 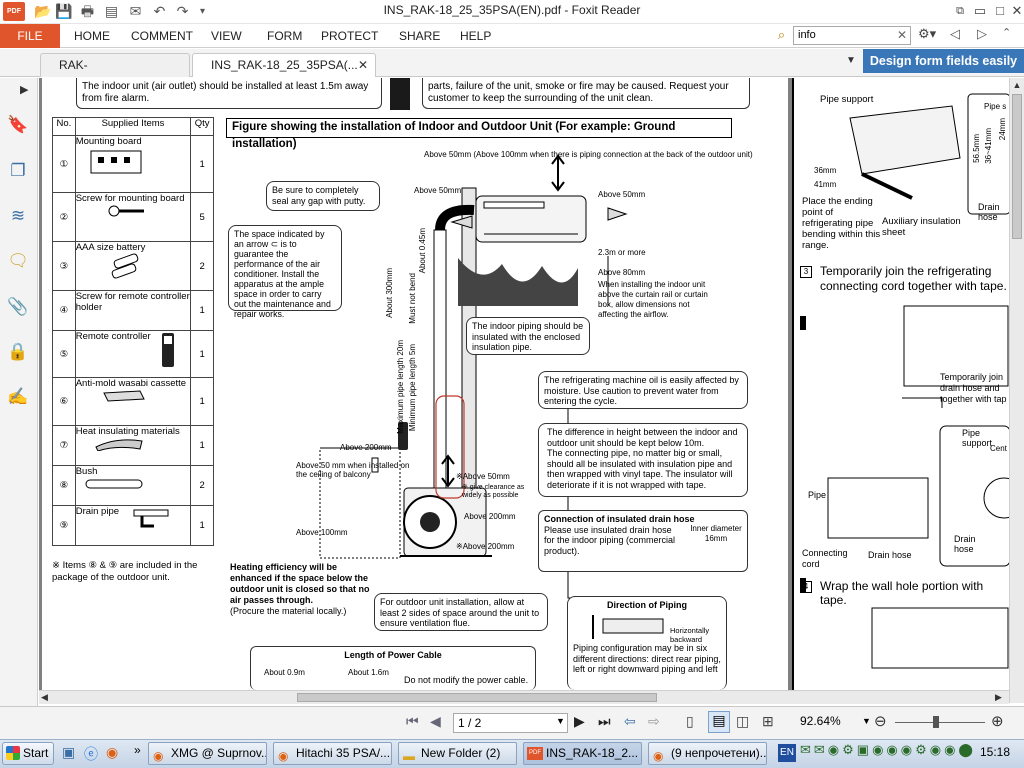 What do you see at coordinates (28, 753) in the screenshot?
I see `start-button: Start` at bounding box center [28, 753].